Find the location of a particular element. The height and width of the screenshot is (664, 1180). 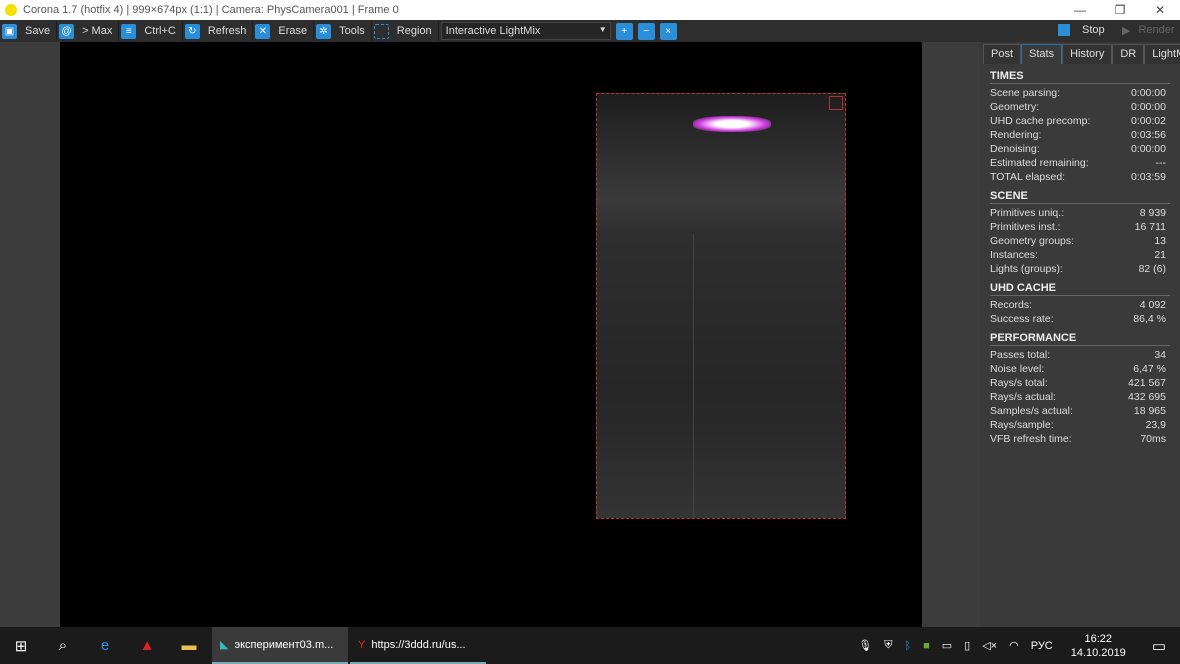

stat-value: 6,47 % is located at coordinates (1149, 369).